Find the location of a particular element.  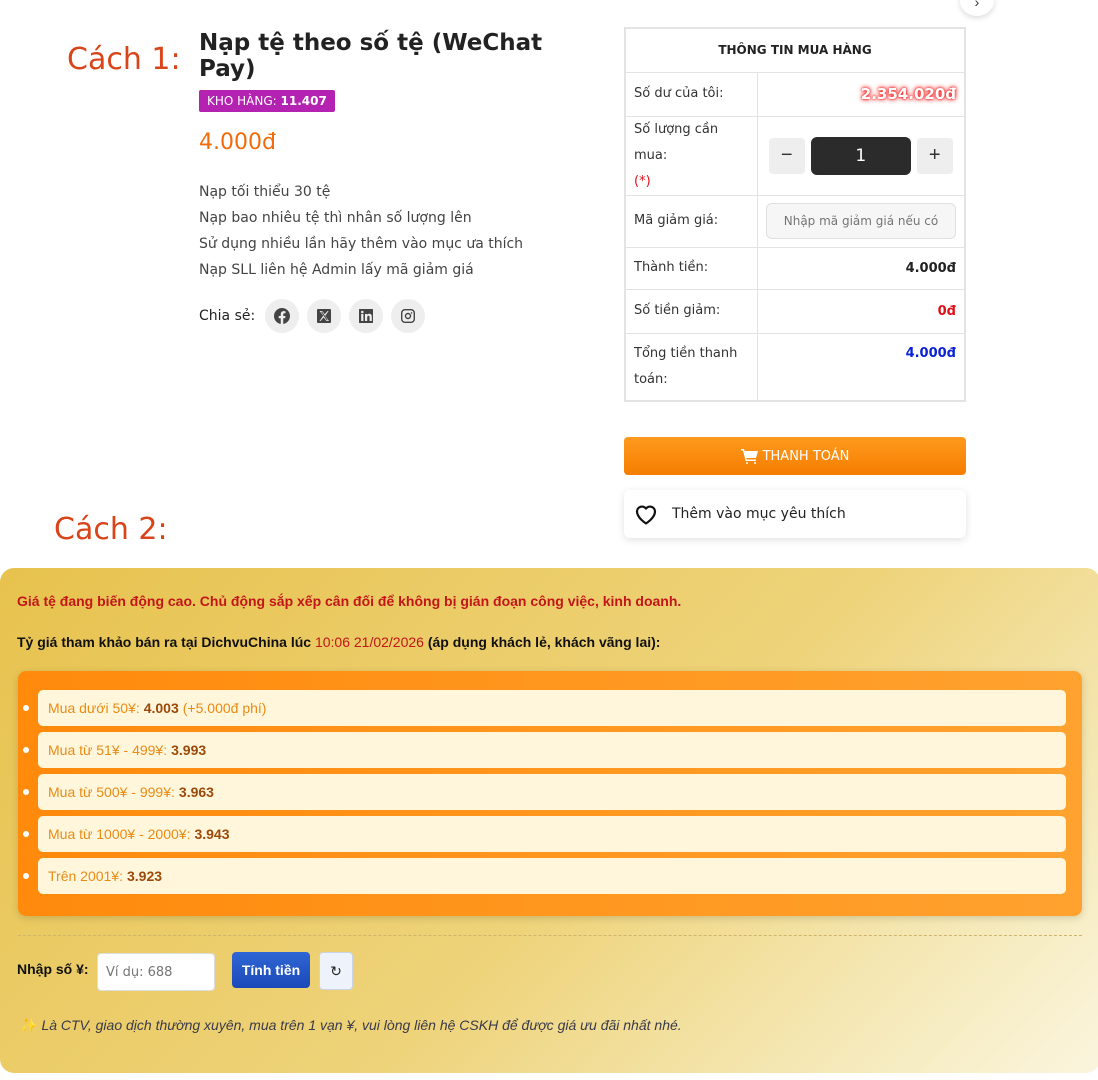

reduction-value: 0đ is located at coordinates (946, 311).